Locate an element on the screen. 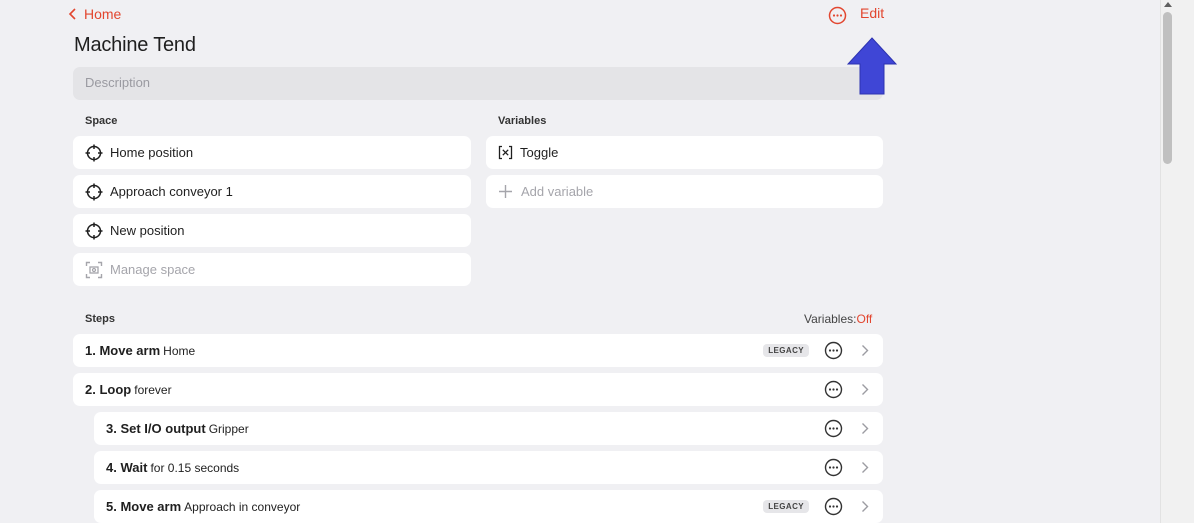 Image resolution: width=1194 pixels, height=523 pixels. scan-icon is located at coordinates (94, 269).